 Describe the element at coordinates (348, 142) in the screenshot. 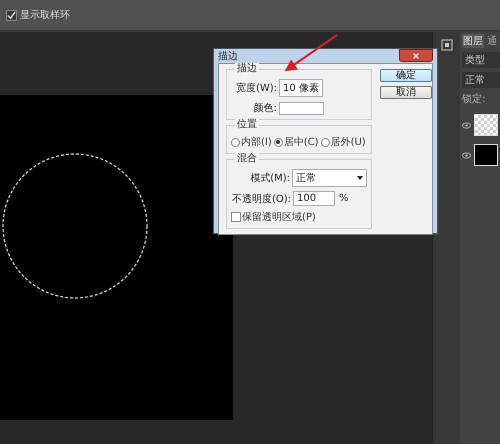

I see `radio-label: 居外(U)` at that location.